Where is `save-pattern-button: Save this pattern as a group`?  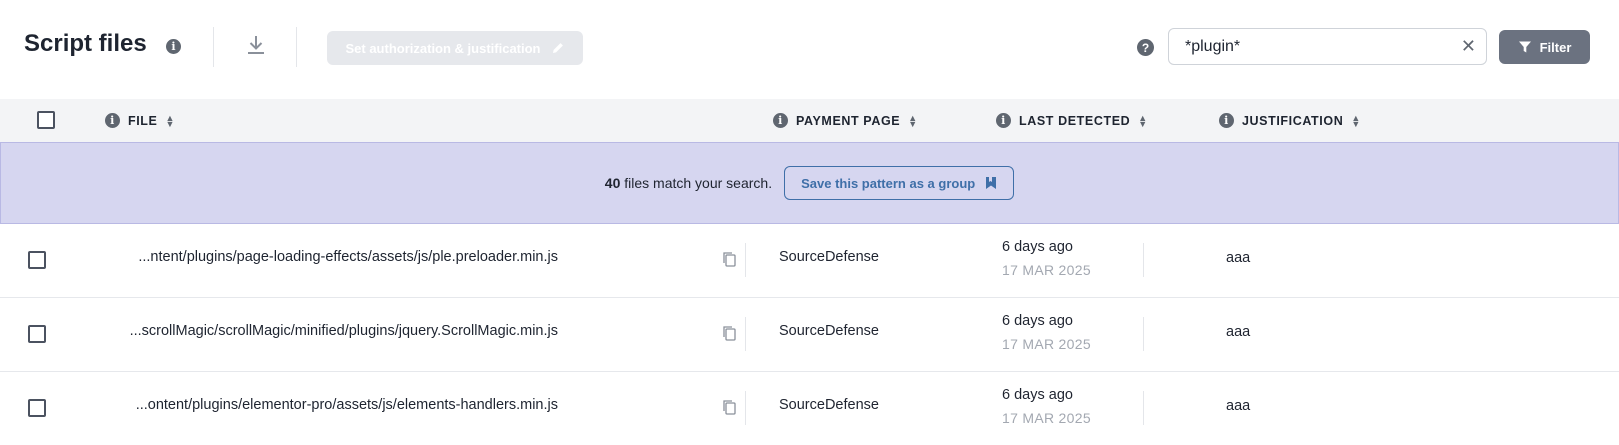 save-pattern-button: Save this pattern as a group is located at coordinates (899, 183).